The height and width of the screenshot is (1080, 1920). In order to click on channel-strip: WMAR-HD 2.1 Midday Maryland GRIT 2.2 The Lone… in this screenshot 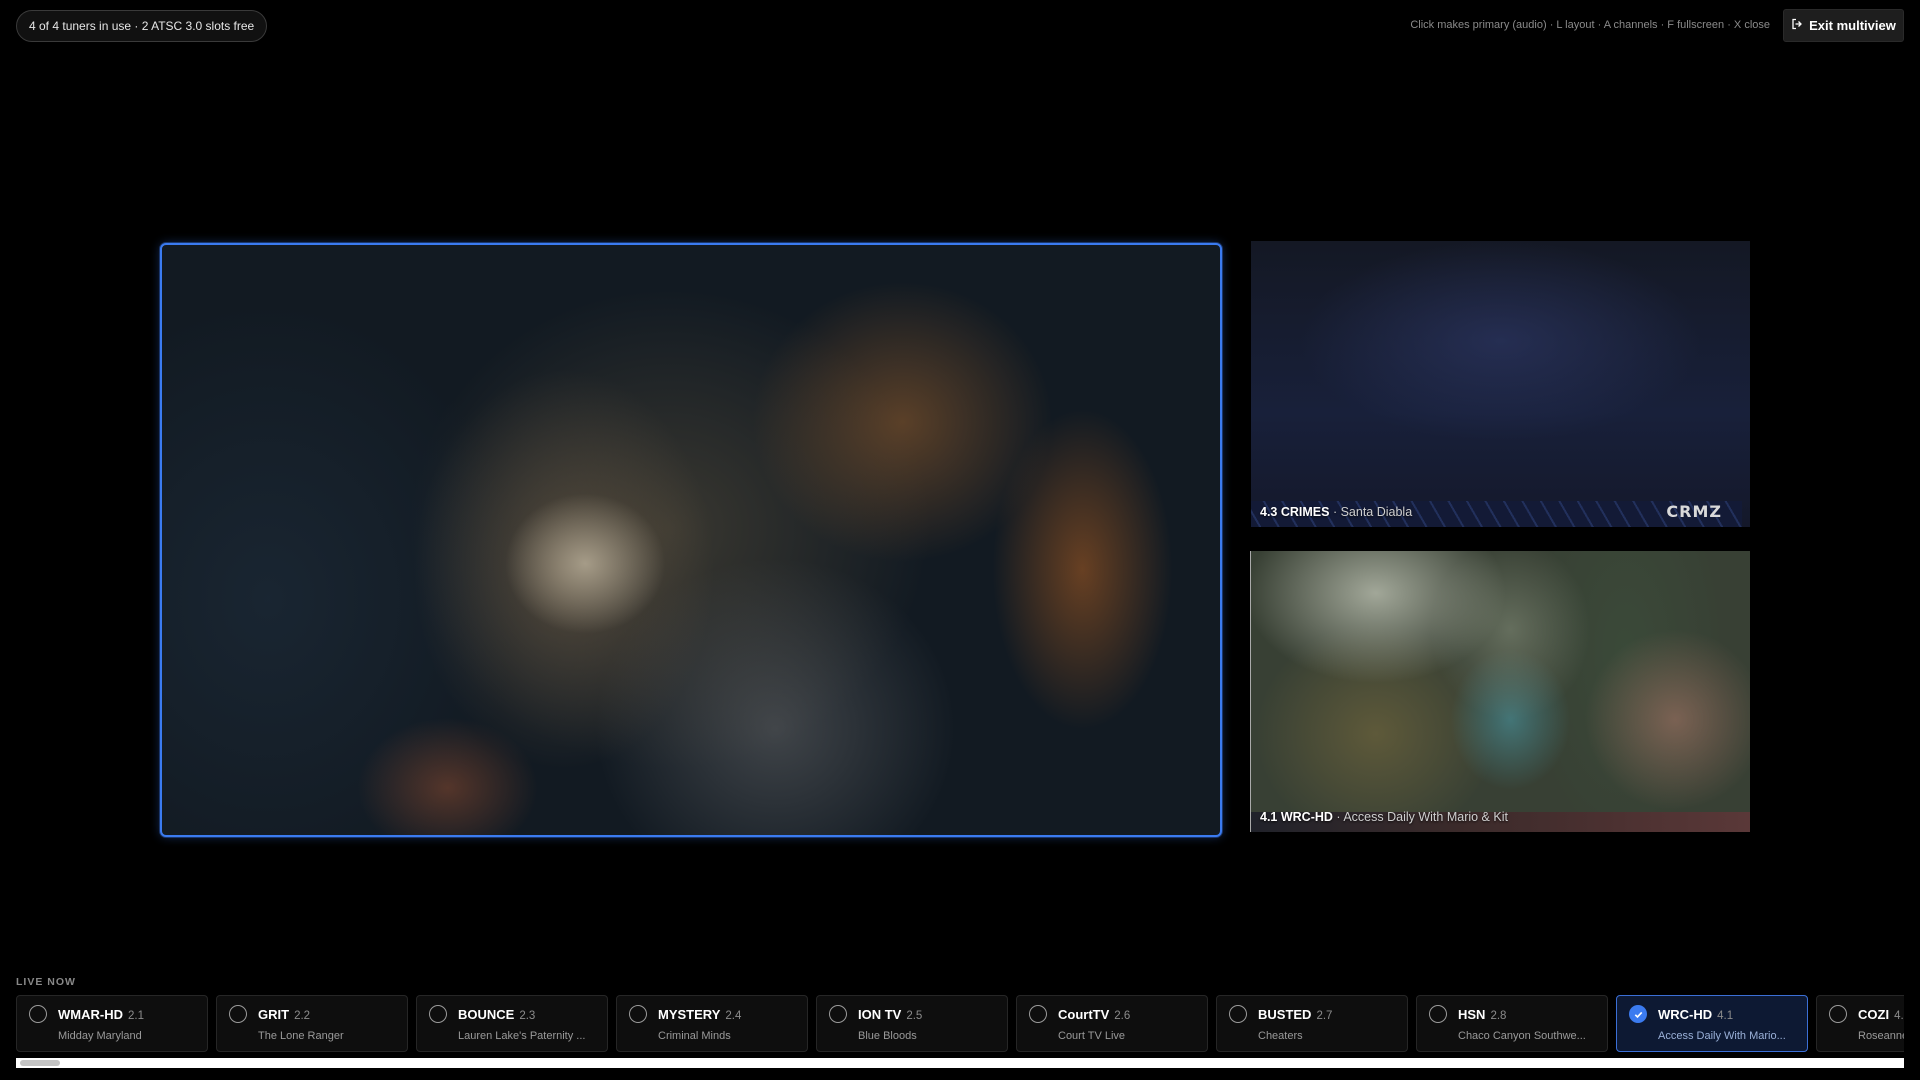, I will do `click(960, 1023)`.